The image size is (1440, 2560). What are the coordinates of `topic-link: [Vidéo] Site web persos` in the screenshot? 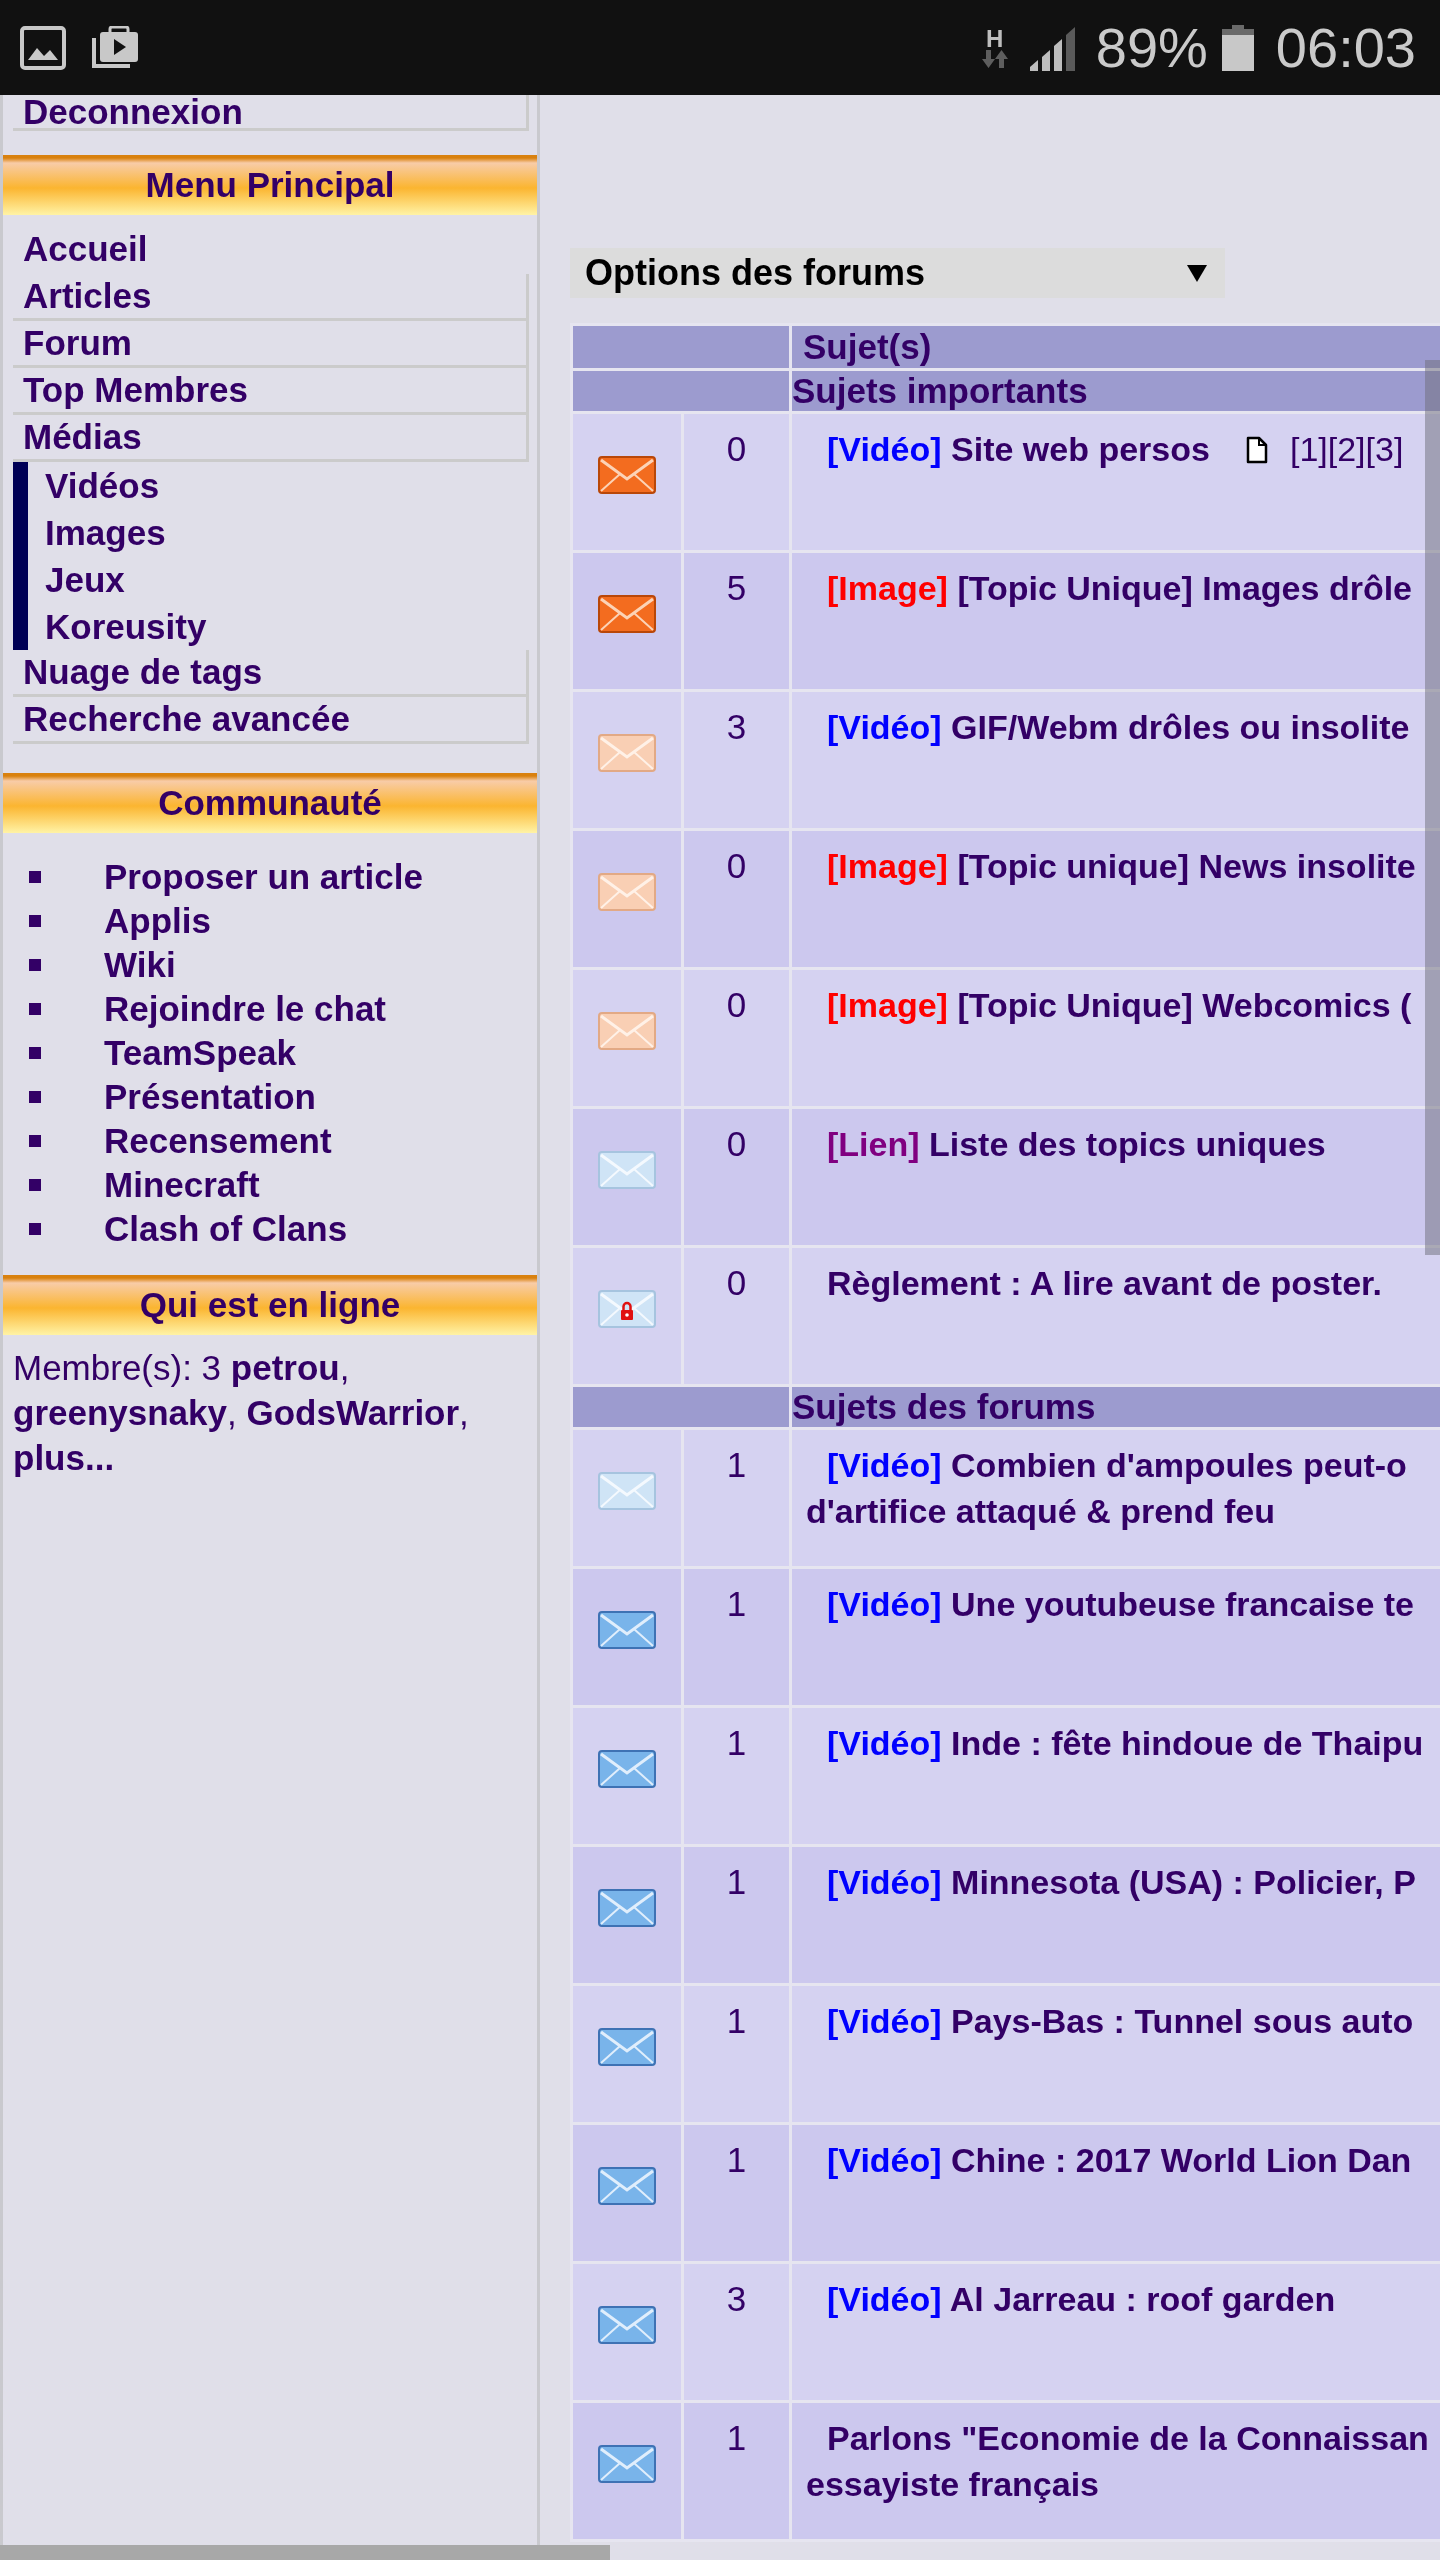 It's located at (1008, 449).